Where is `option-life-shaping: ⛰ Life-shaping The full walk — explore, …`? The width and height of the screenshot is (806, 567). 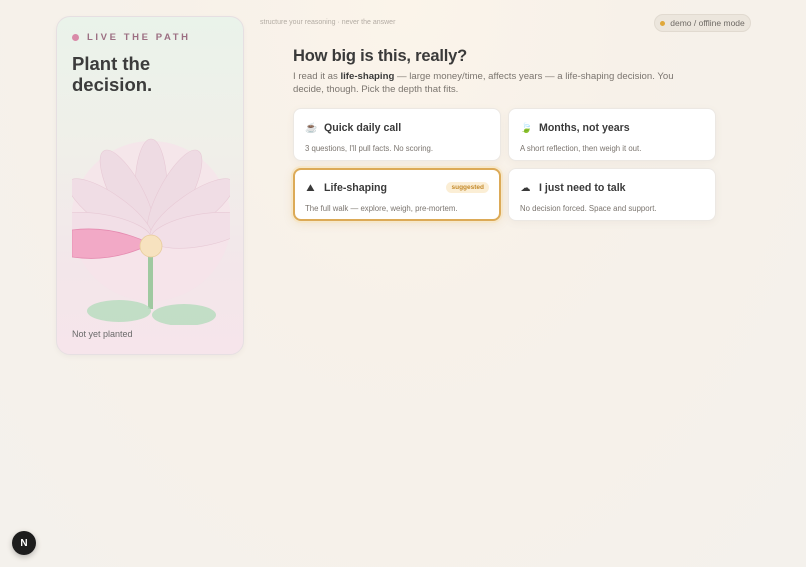
option-life-shaping: ⛰ Life-shaping The full walk — explore, … is located at coordinates (397, 194).